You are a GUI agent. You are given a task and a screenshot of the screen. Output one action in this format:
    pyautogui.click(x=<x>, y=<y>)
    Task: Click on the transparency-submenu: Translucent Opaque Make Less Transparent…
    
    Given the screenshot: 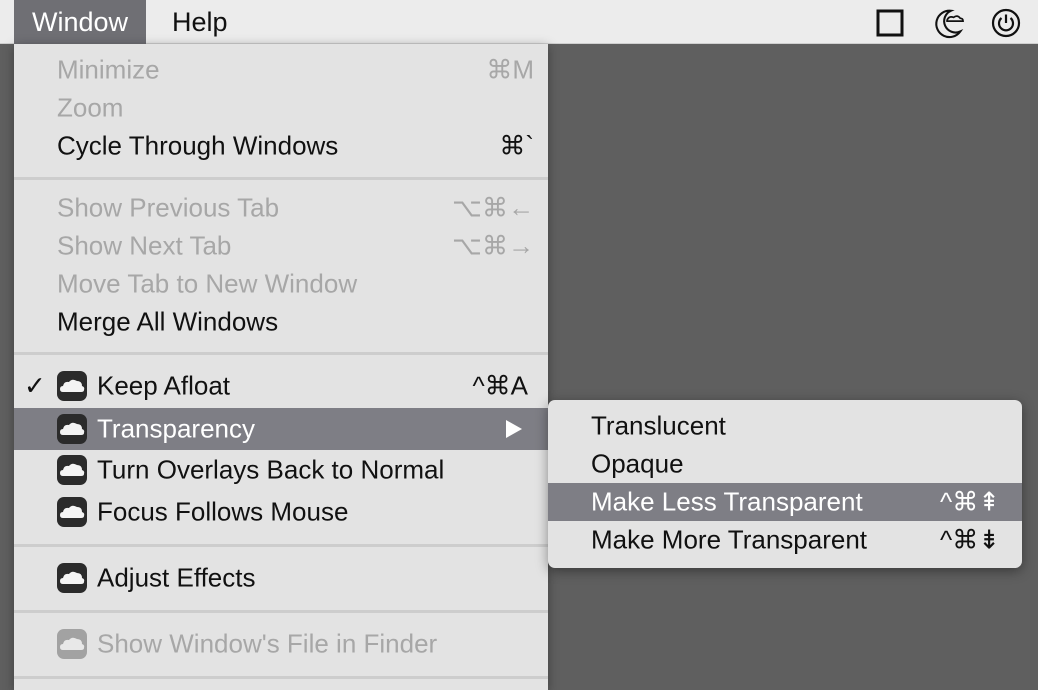 What is the action you would take?
    pyautogui.click(x=785, y=484)
    